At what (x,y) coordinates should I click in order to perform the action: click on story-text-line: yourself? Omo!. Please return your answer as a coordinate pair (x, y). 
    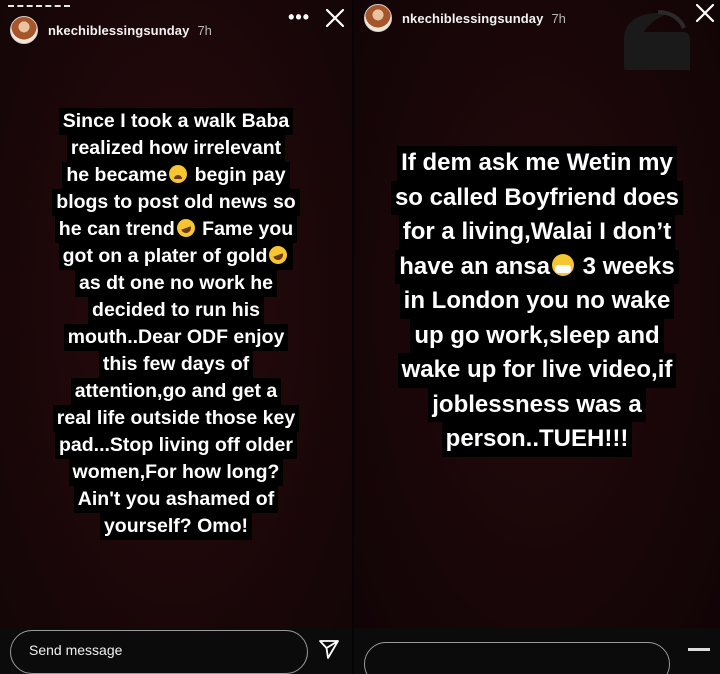
    Looking at the image, I should click on (176, 526).